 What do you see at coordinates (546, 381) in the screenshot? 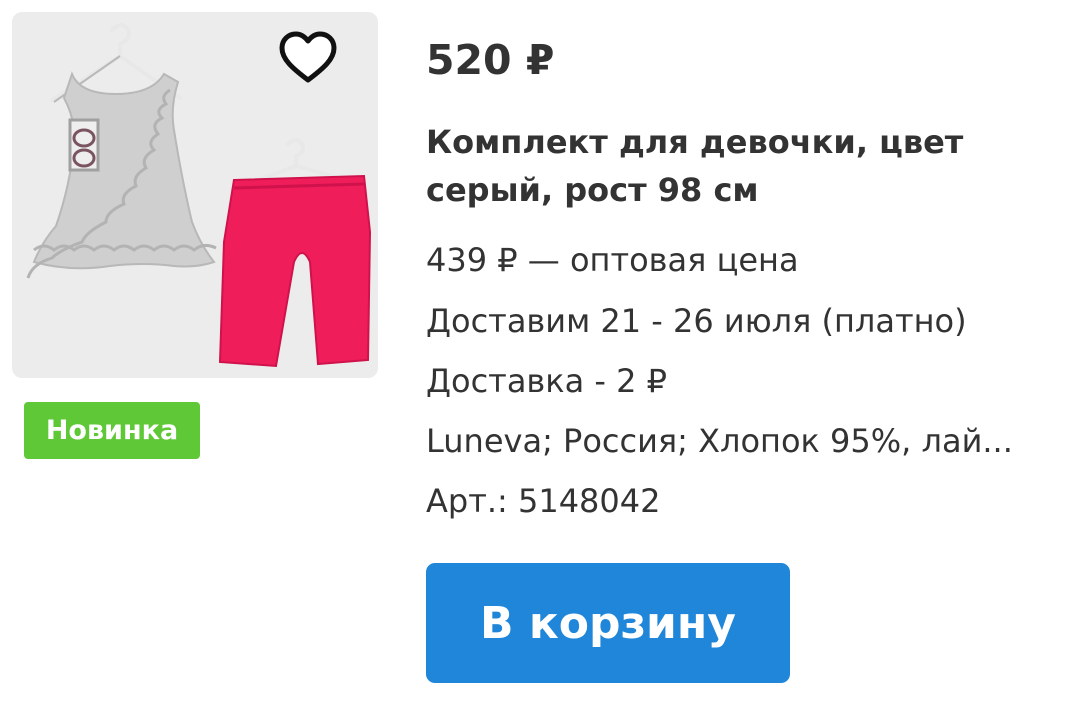
I see `delivery-cost: Доставка - 2 ₽` at bounding box center [546, 381].